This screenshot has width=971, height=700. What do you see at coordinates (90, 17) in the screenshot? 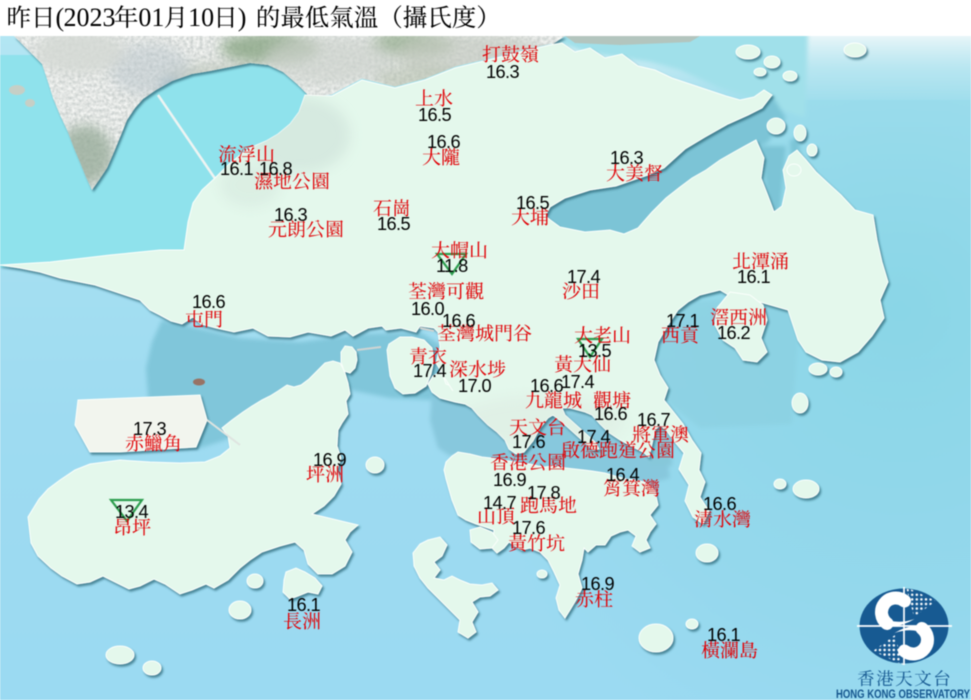
I see `svg-text: 2023` at bounding box center [90, 17].